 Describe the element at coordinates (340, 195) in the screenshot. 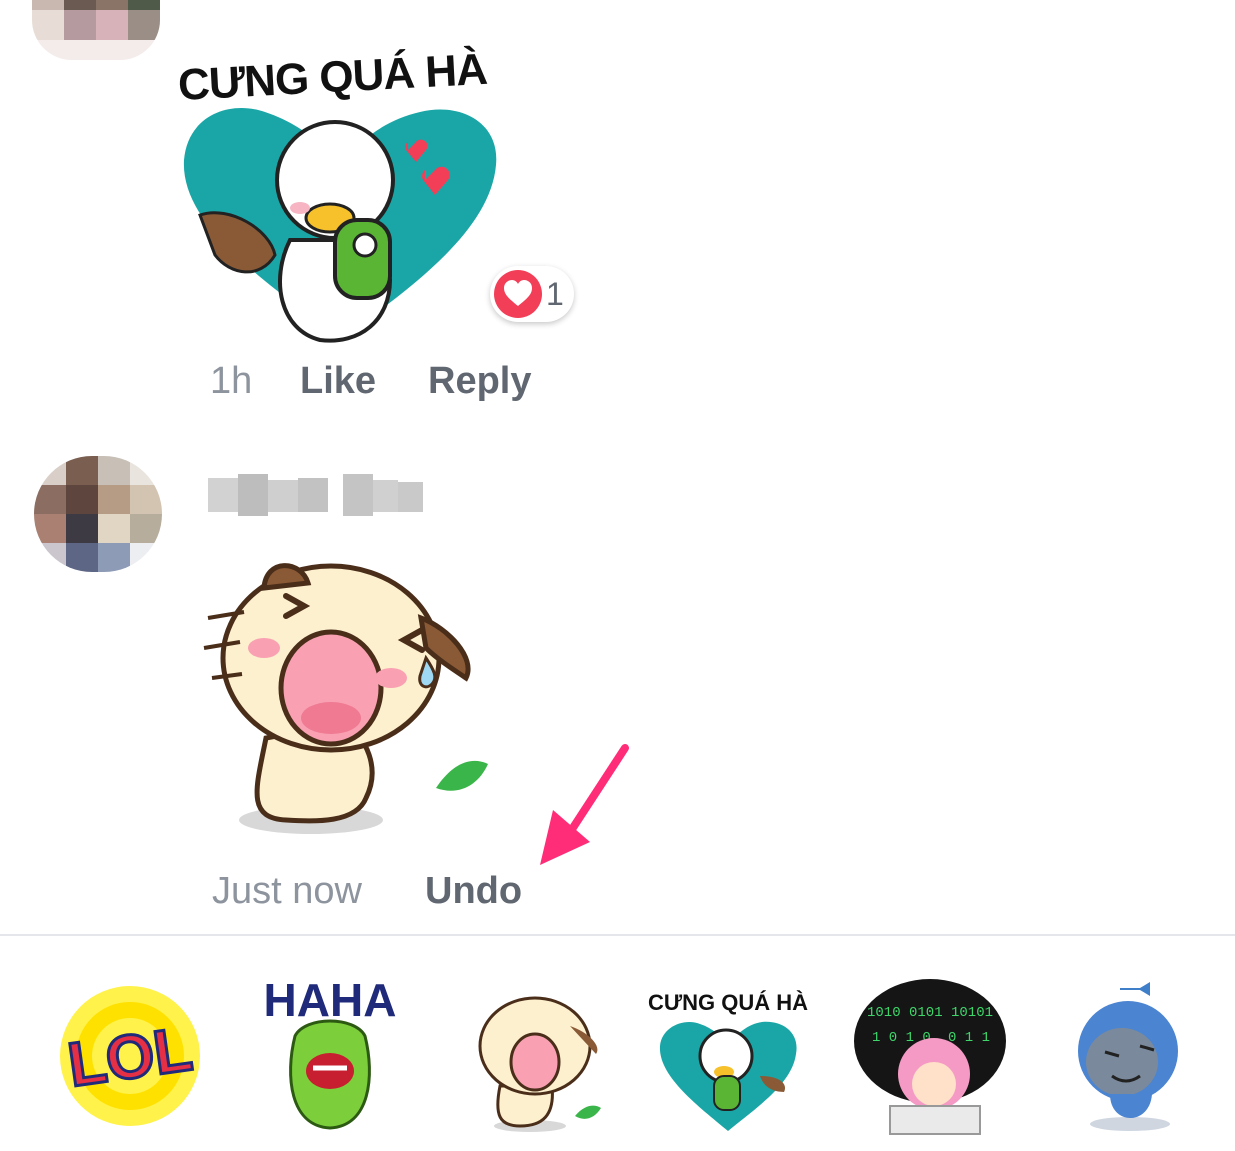

I see `duck-heart-sticker: CƯNG QUÁ HÀ` at that location.